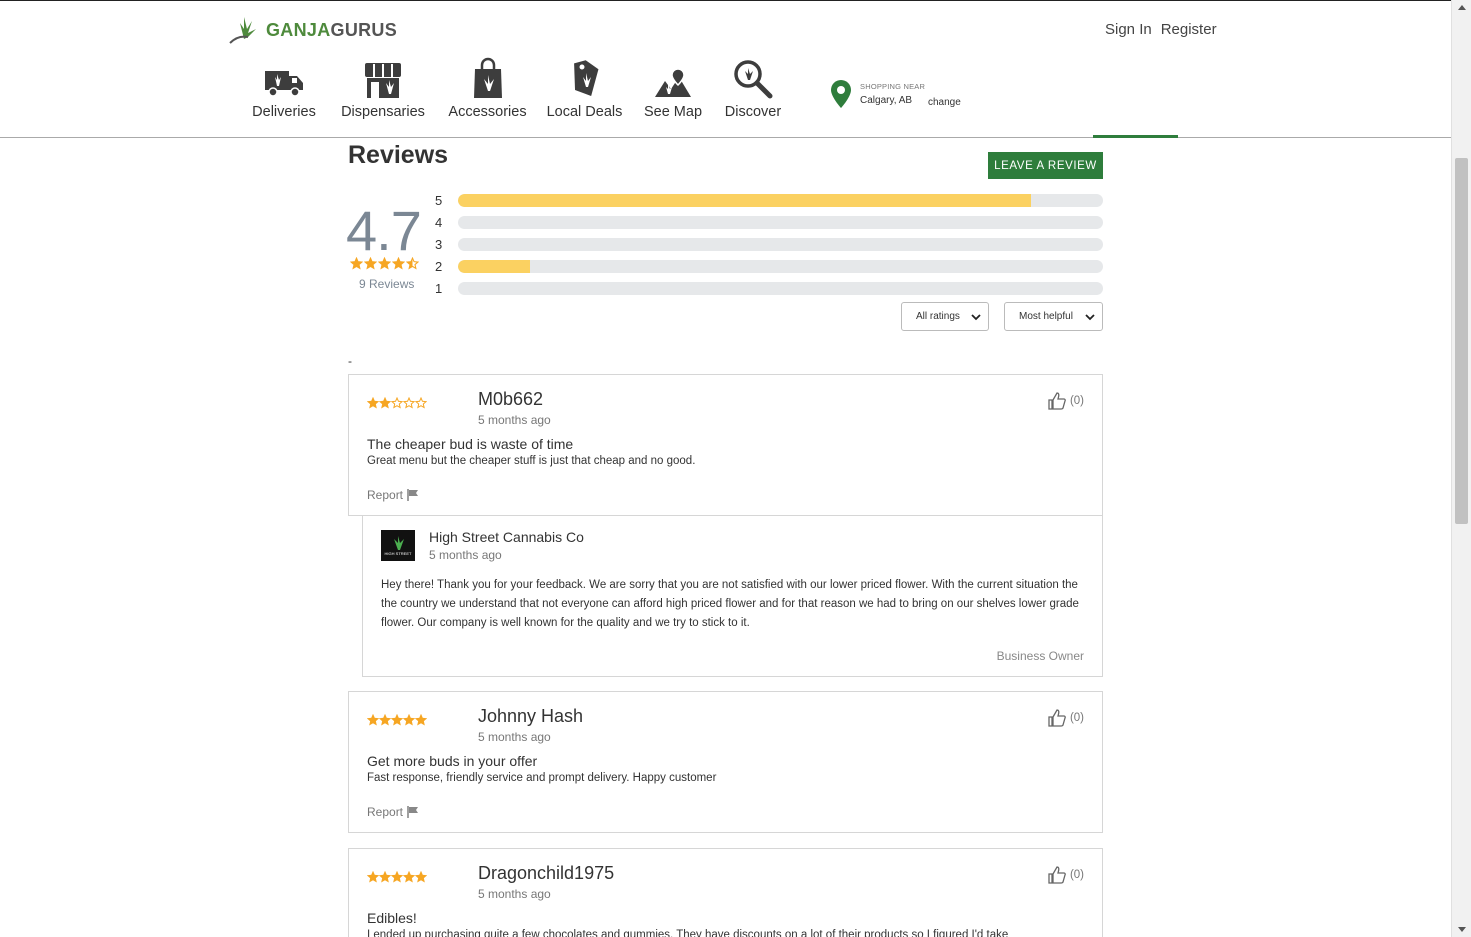 Image resolution: width=1471 pixels, height=937 pixels. What do you see at coordinates (439, 222) in the screenshot?
I see `rating-label: 4` at bounding box center [439, 222].